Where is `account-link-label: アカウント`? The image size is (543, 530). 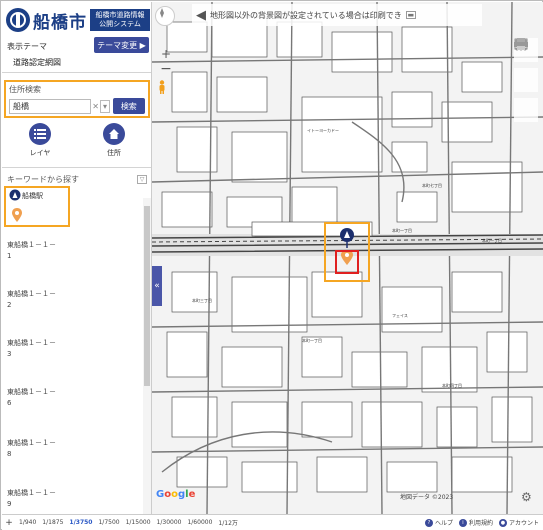
account-link-label: アカウント is located at coordinates (523, 523).